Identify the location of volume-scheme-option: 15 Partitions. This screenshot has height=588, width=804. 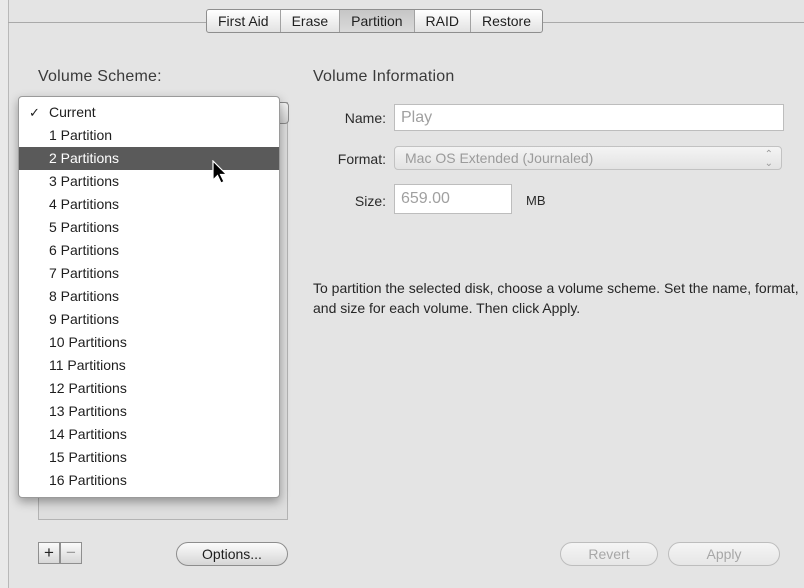
(149, 457).